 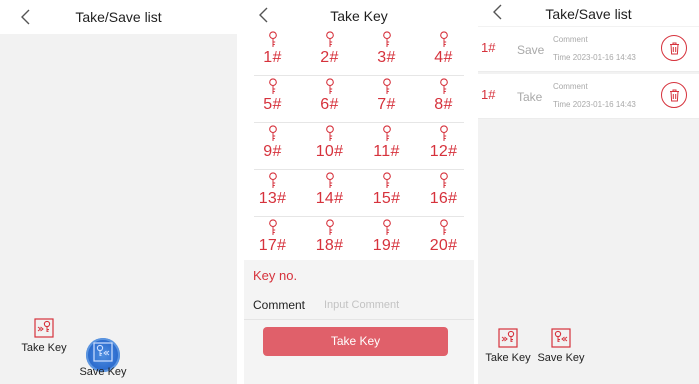 I want to click on comment-row: Comment, so click(x=359, y=305).